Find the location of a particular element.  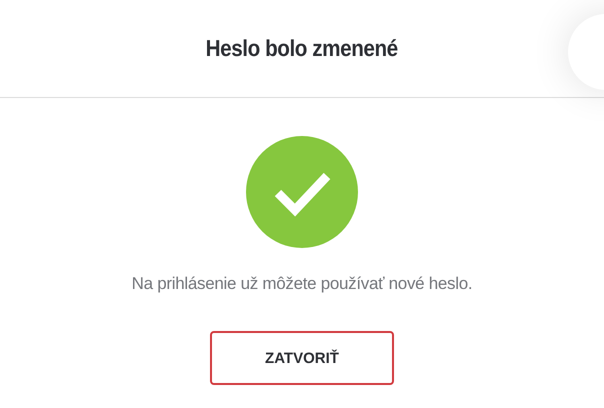

success-message: Na prihlásenie už môžete používať nové heslo. is located at coordinates (302, 284).